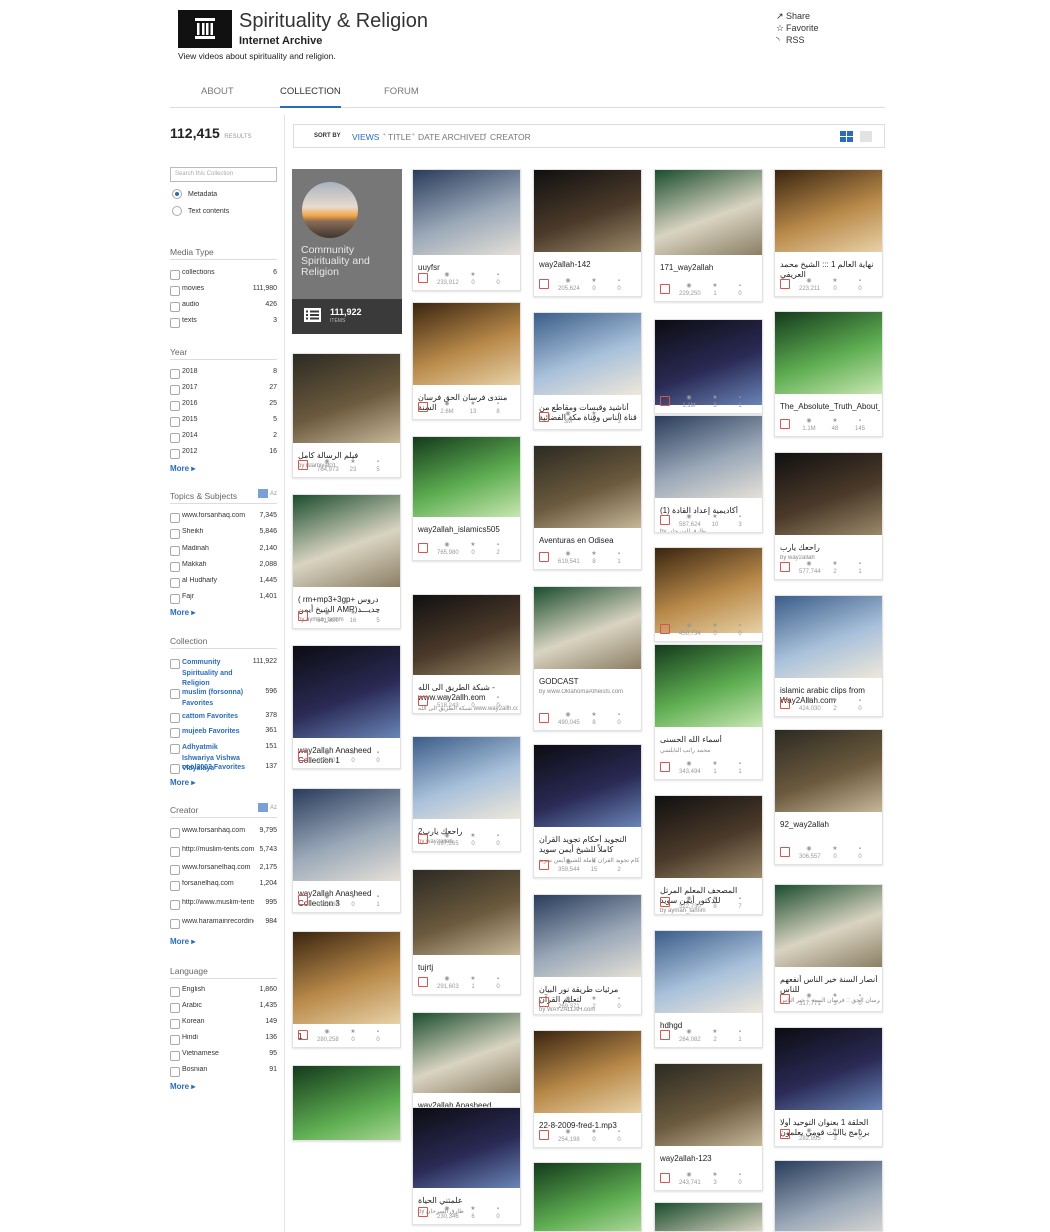 Image resolution: width=1050 pixels, height=1232 pixels. What do you see at coordinates (310, 97) in the screenshot?
I see `tab-collection: COLLECTION` at bounding box center [310, 97].